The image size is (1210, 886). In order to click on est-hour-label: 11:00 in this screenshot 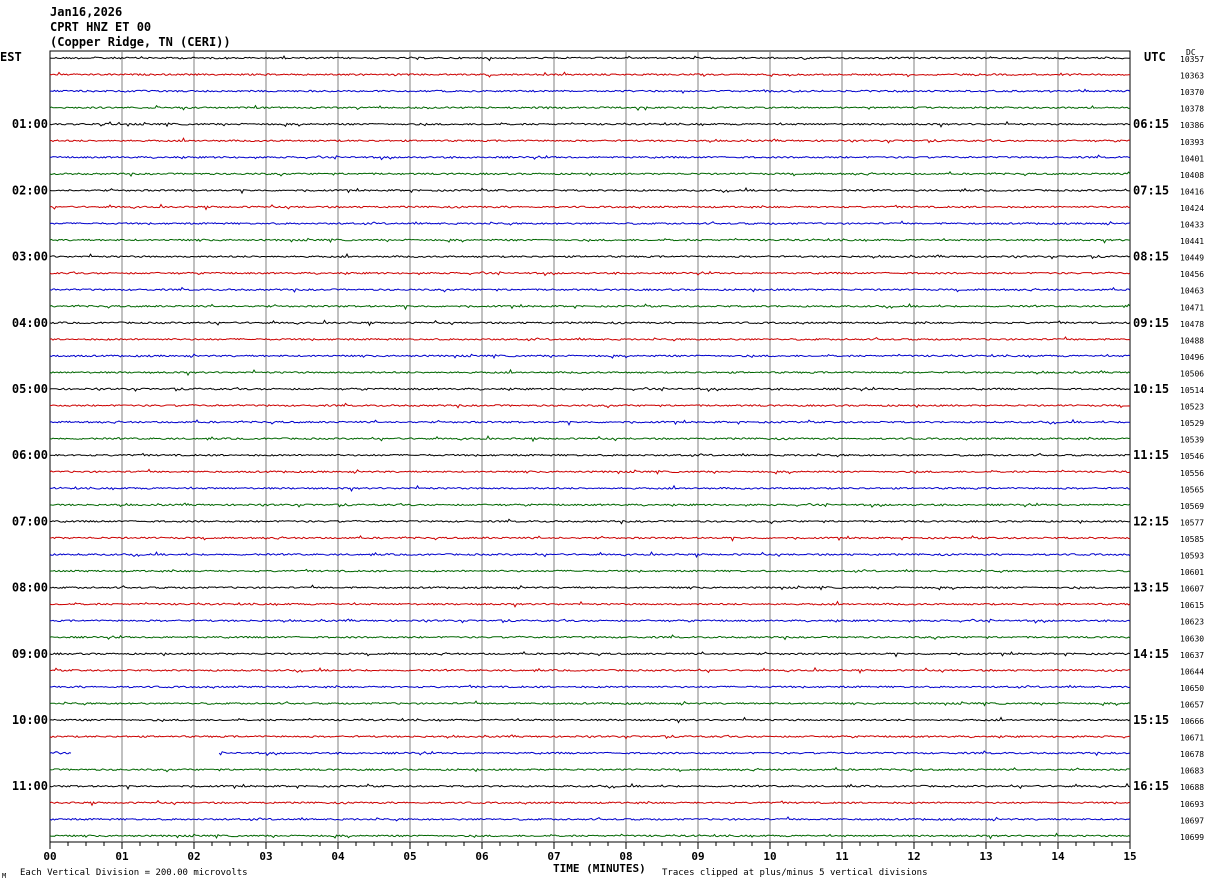, I will do `click(30, 786)`.